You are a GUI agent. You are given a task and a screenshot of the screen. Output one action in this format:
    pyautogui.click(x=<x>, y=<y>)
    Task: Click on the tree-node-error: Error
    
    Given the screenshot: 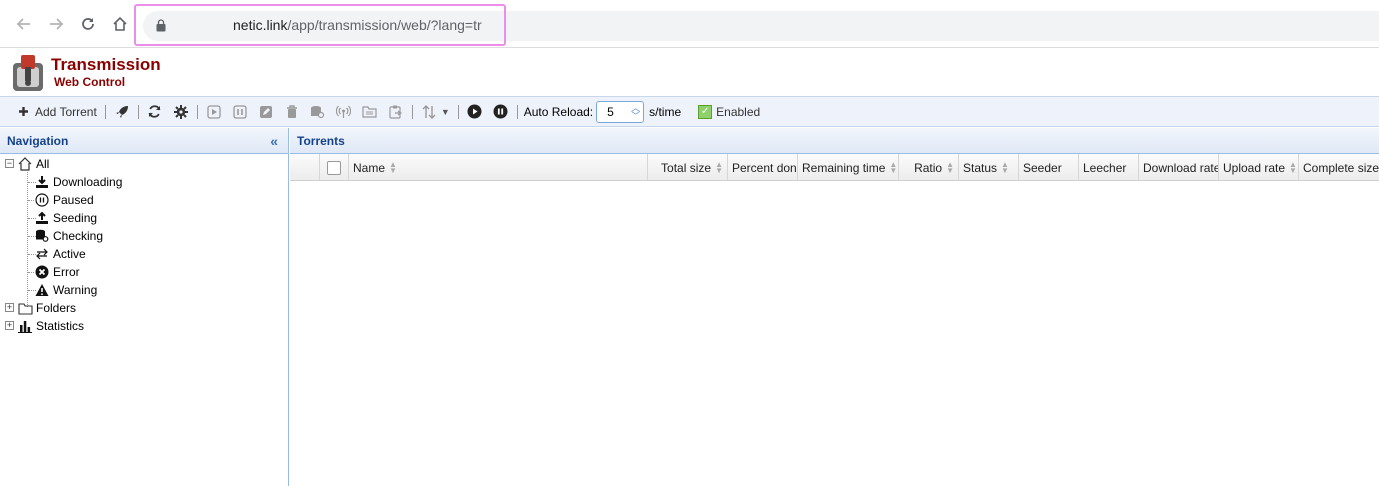 What is the action you would take?
    pyautogui.click(x=144, y=272)
    